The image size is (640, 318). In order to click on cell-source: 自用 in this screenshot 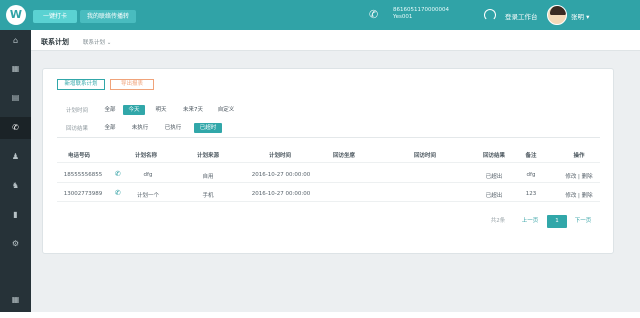, I will do `click(208, 177)`.